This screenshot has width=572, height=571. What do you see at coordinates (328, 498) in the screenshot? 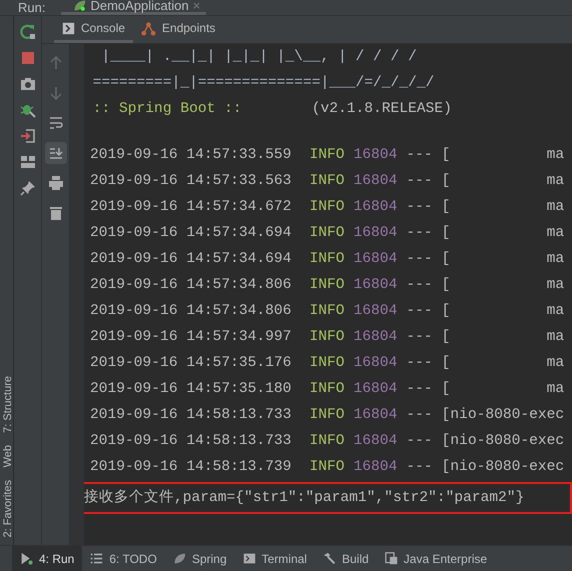
I see `highlighted-output: 接收多个文件,param={"str1":"param1","str2":"param2"}` at bounding box center [328, 498].